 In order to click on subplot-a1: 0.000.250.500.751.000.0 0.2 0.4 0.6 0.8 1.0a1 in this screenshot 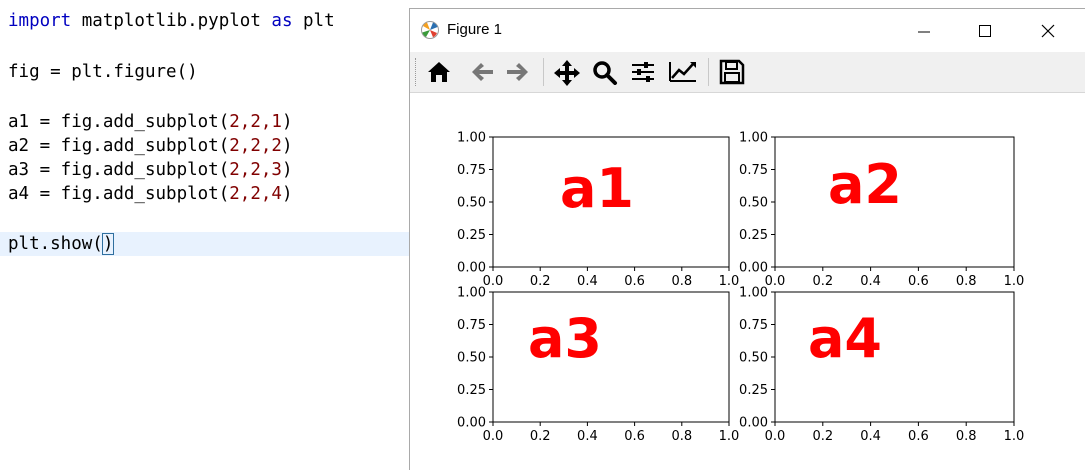, I will do `click(598, 210)`.